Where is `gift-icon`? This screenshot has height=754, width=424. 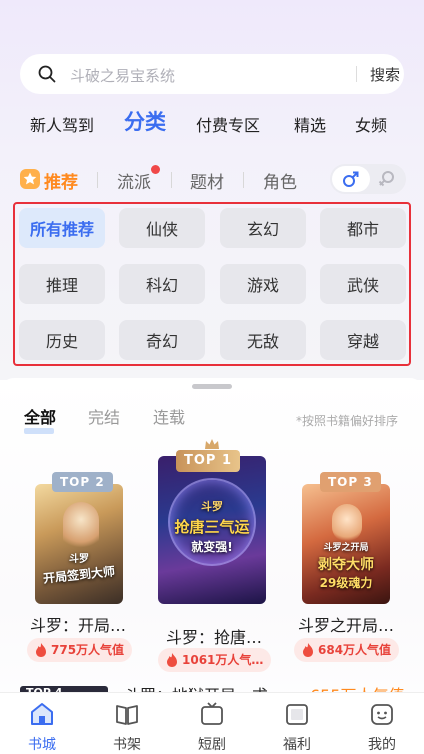
gift-icon is located at coordinates (297, 714).